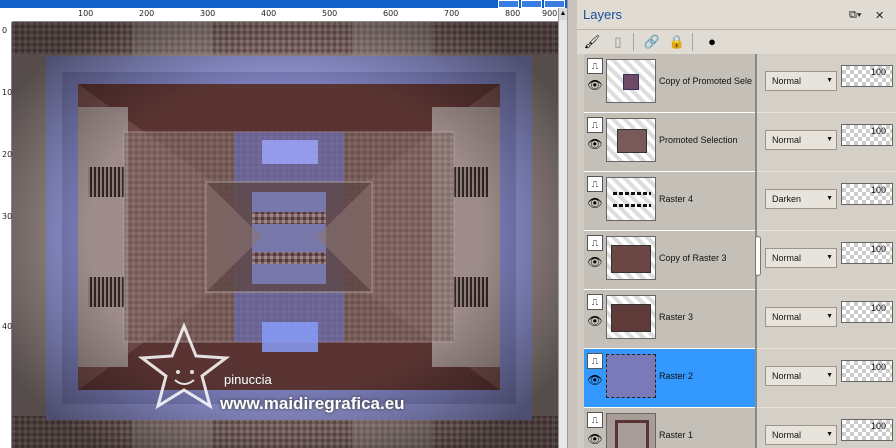  Describe the element at coordinates (452, 13) in the screenshot. I see `ruler-label: 700` at that location.